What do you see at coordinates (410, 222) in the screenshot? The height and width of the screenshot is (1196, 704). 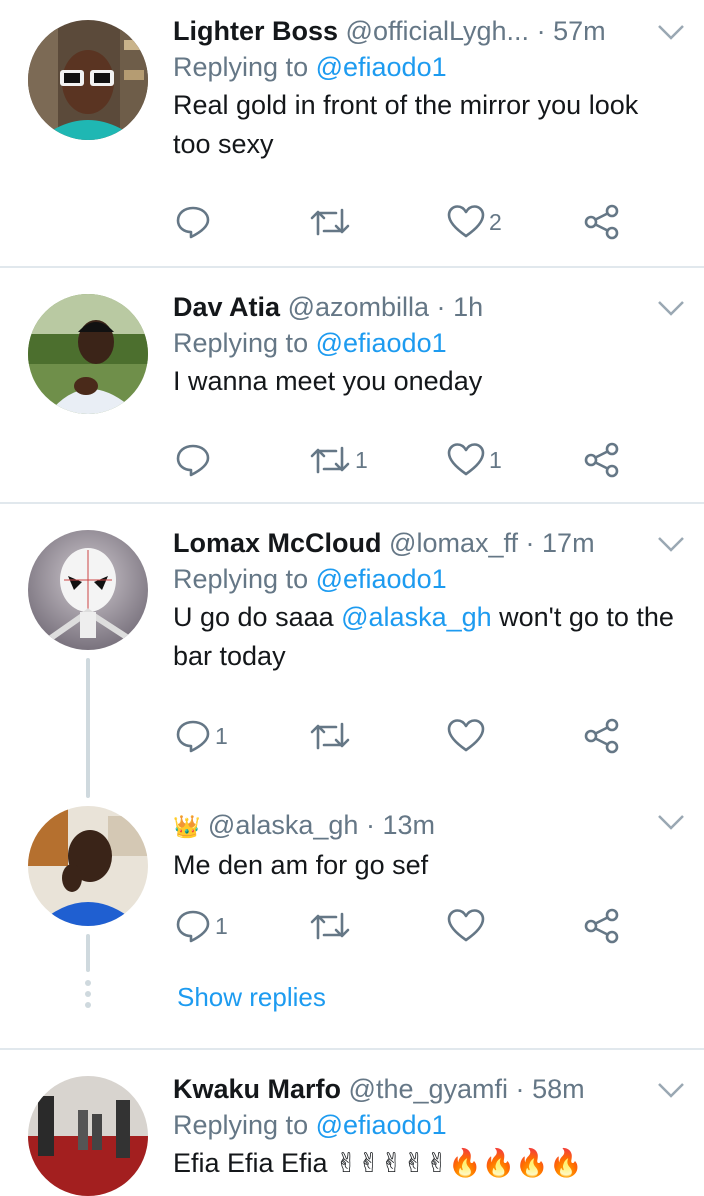 I see `tweet-actions: 2` at bounding box center [410, 222].